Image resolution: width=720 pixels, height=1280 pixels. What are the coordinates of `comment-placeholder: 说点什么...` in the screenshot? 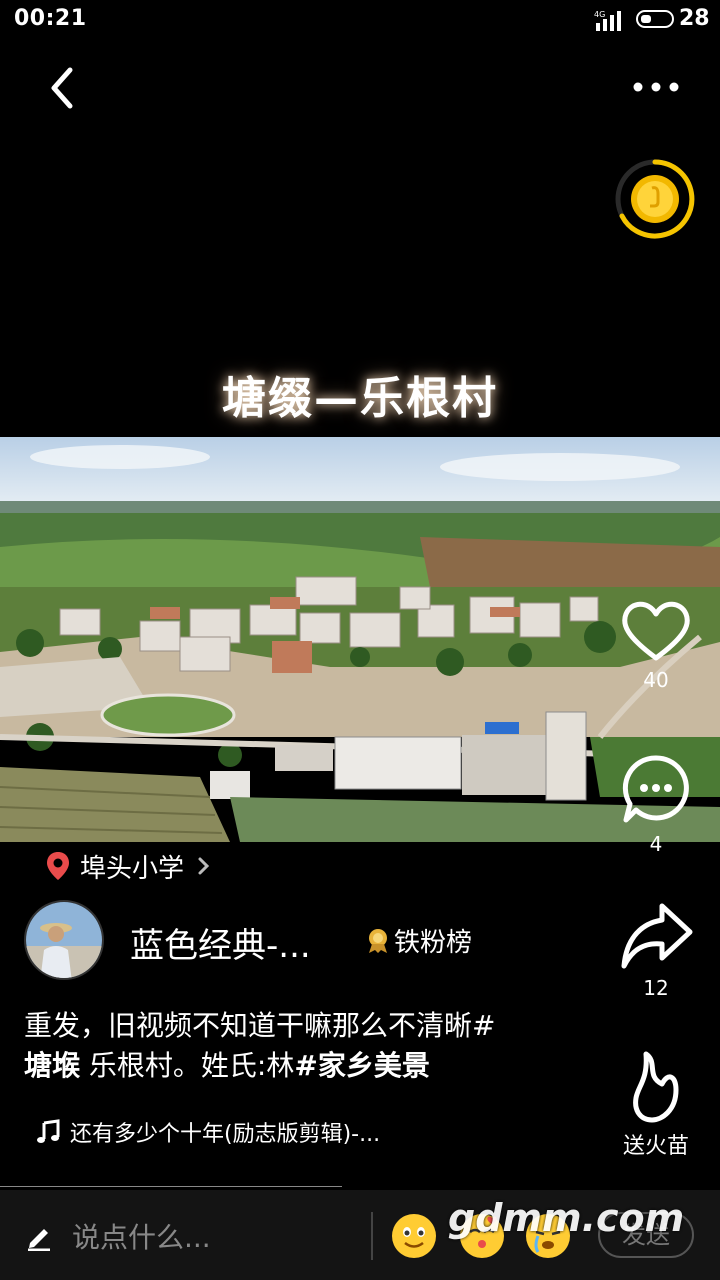 It's located at (141, 1237).